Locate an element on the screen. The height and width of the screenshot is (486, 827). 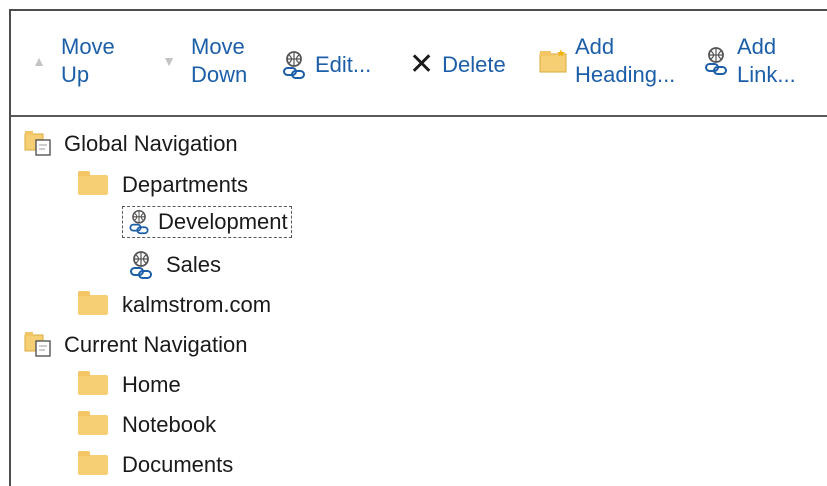
tree-item-label: Documents is located at coordinates (178, 464).